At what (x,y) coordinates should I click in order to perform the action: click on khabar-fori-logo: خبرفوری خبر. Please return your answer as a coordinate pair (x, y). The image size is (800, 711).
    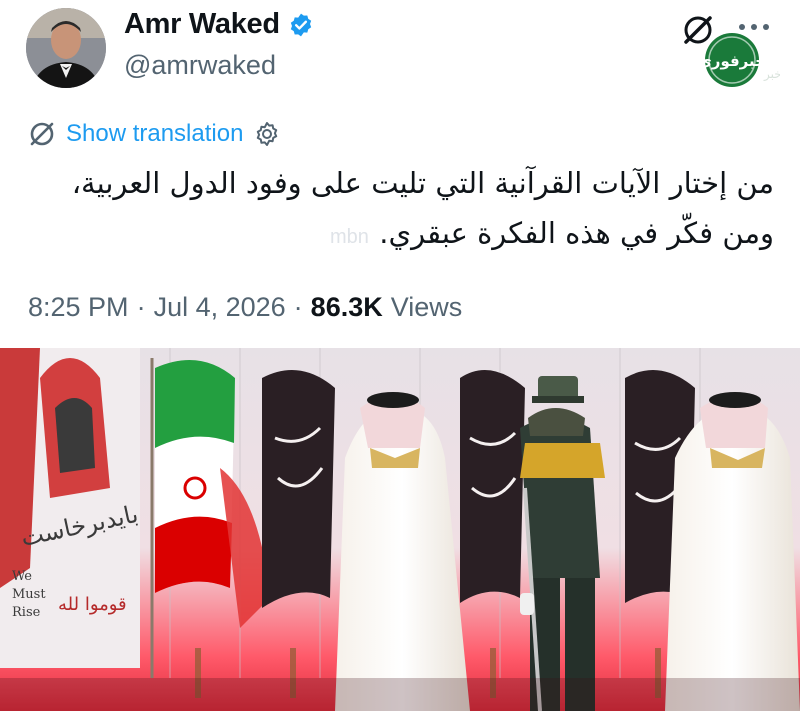
    Looking at the image, I should click on (740, 60).